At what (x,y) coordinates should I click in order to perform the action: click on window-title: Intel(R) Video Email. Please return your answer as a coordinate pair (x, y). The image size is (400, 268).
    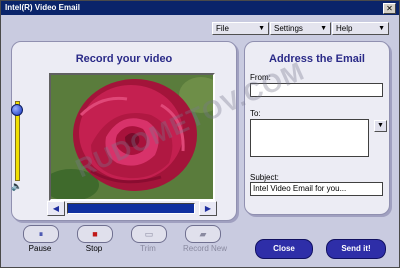
    Looking at the image, I should click on (42, 7).